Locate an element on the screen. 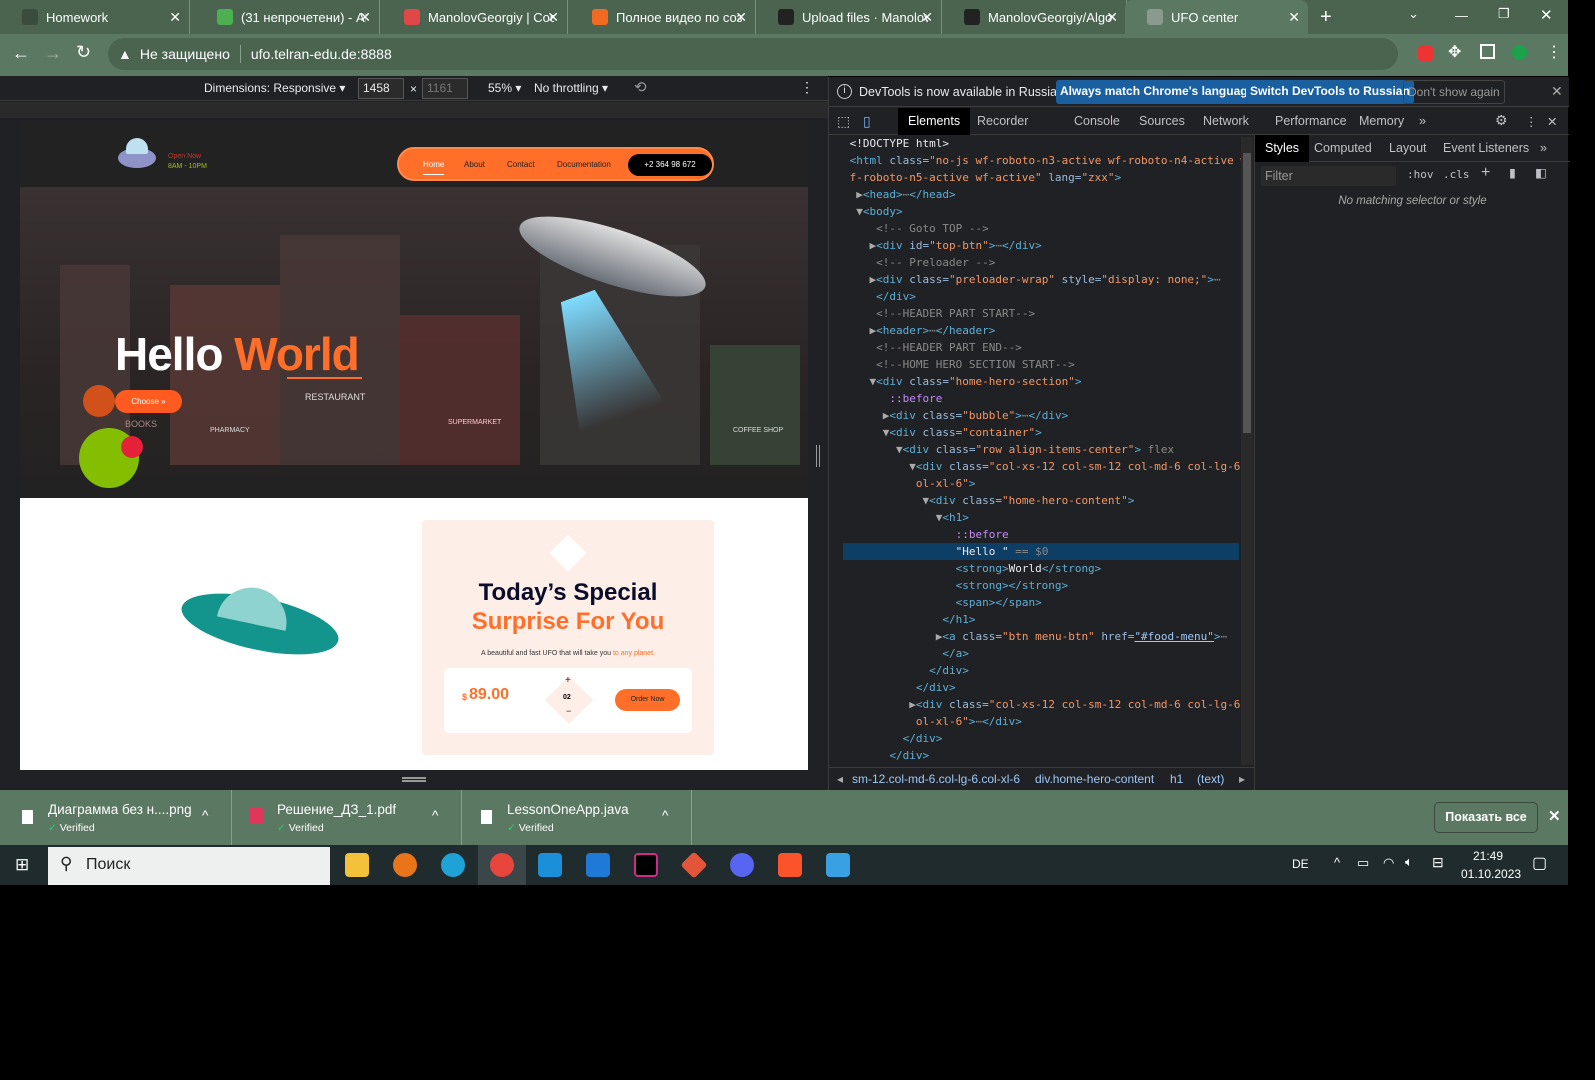 Image resolution: width=1595 pixels, height=1080 pixels. file-explorer-icon is located at coordinates (357, 865).